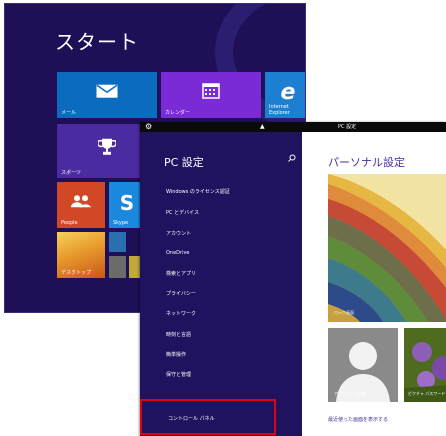 This screenshot has height=436, width=446. I want to click on tile-desktop: デスクトップ, so click(81, 255).